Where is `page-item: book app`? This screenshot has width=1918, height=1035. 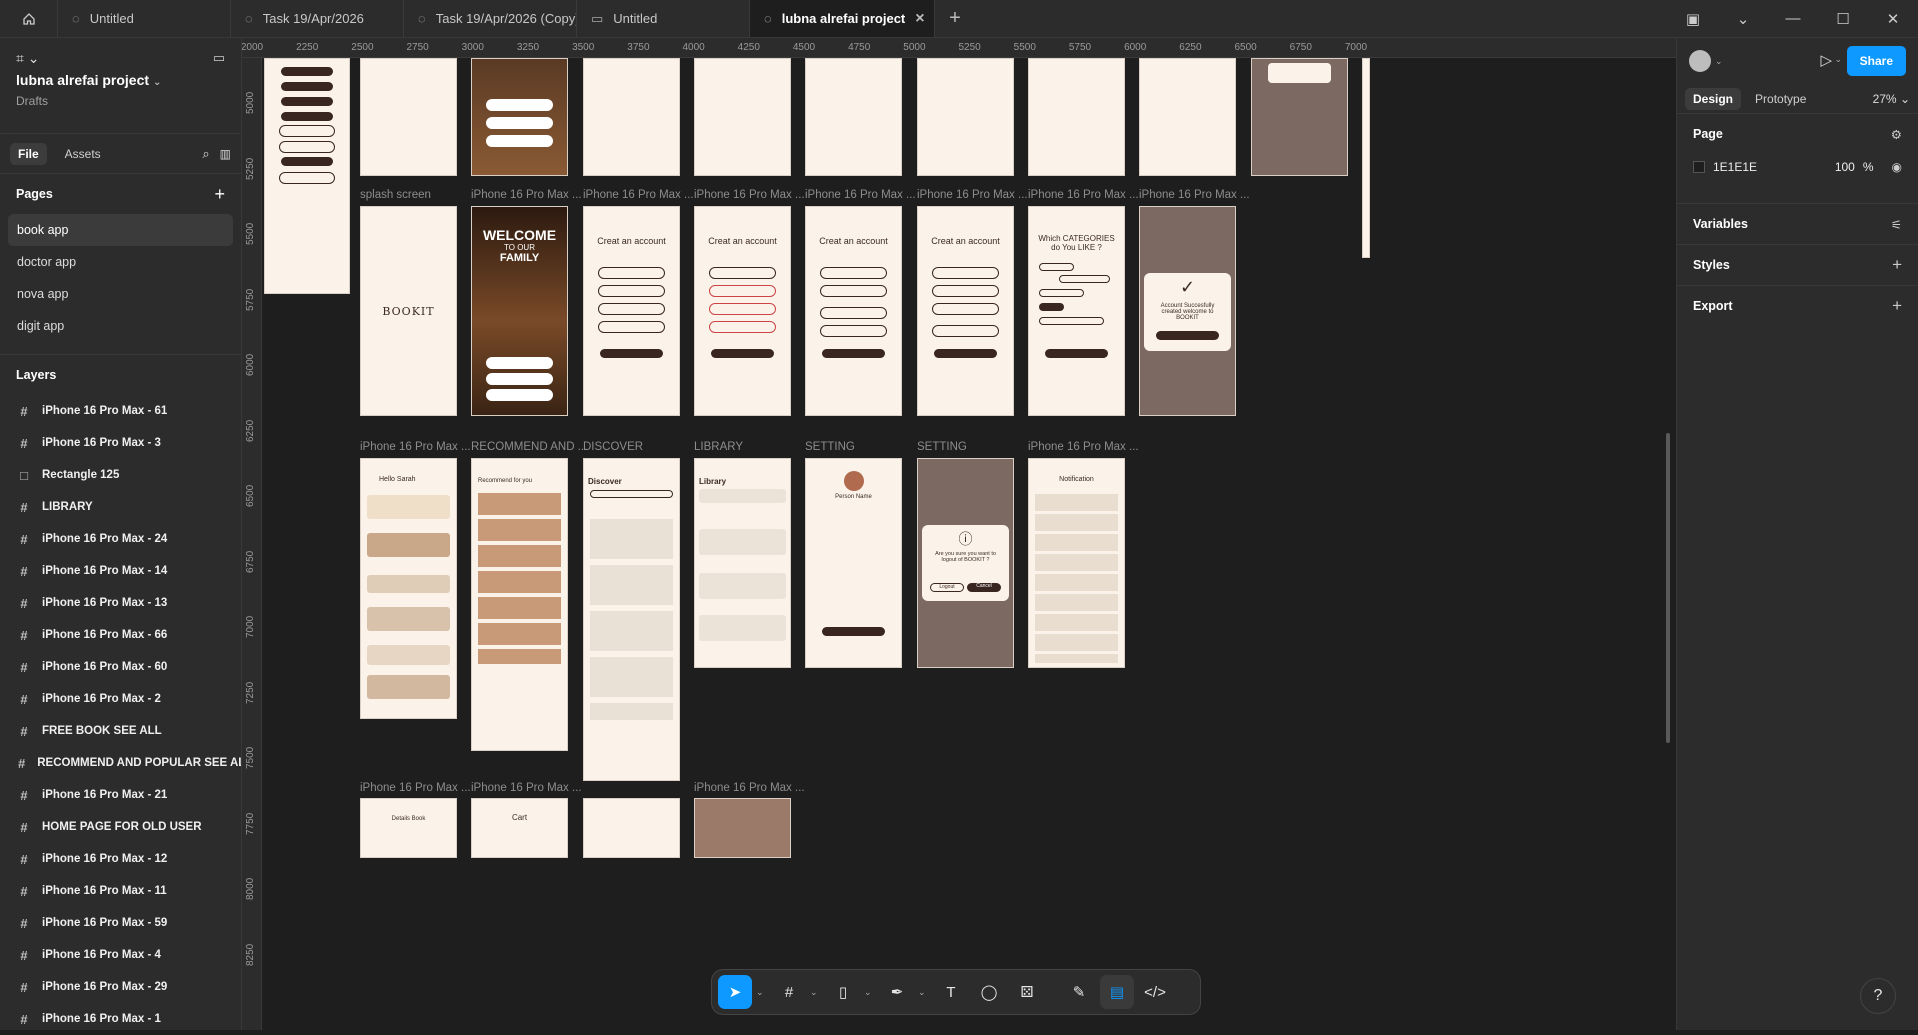
page-item: book app is located at coordinates (120, 230).